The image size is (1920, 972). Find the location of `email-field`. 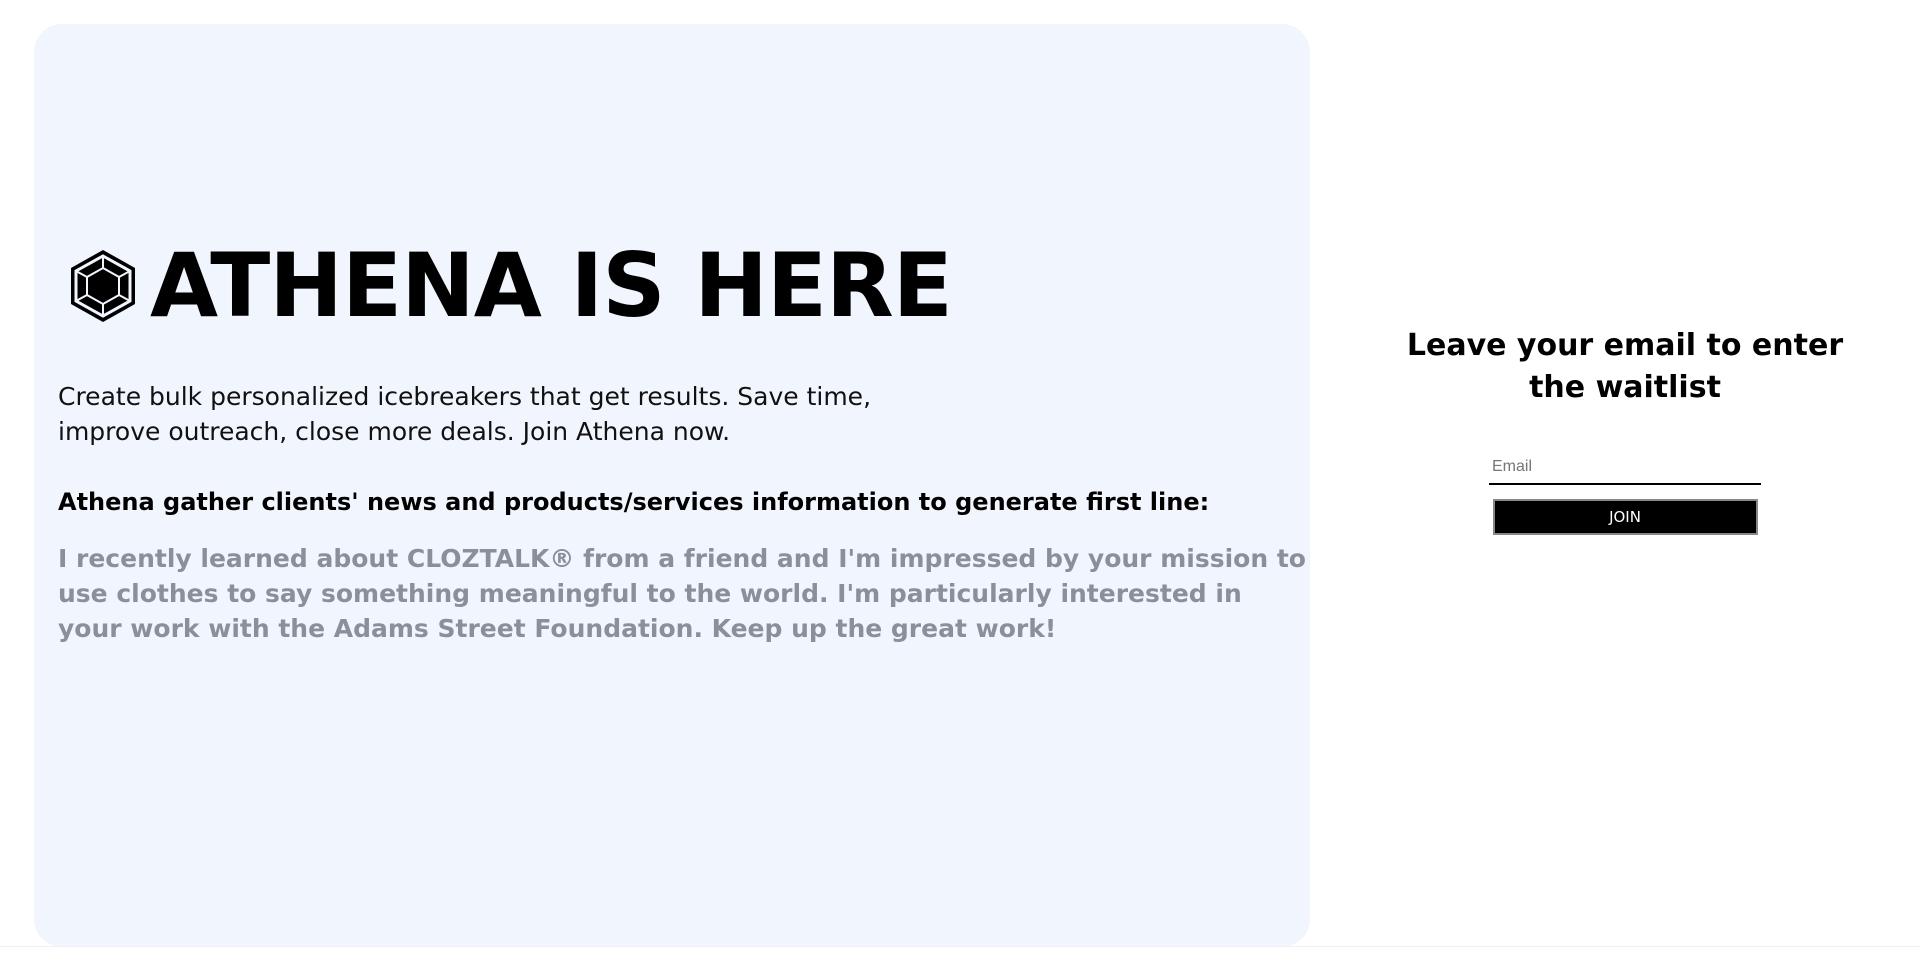

email-field is located at coordinates (1625, 468).